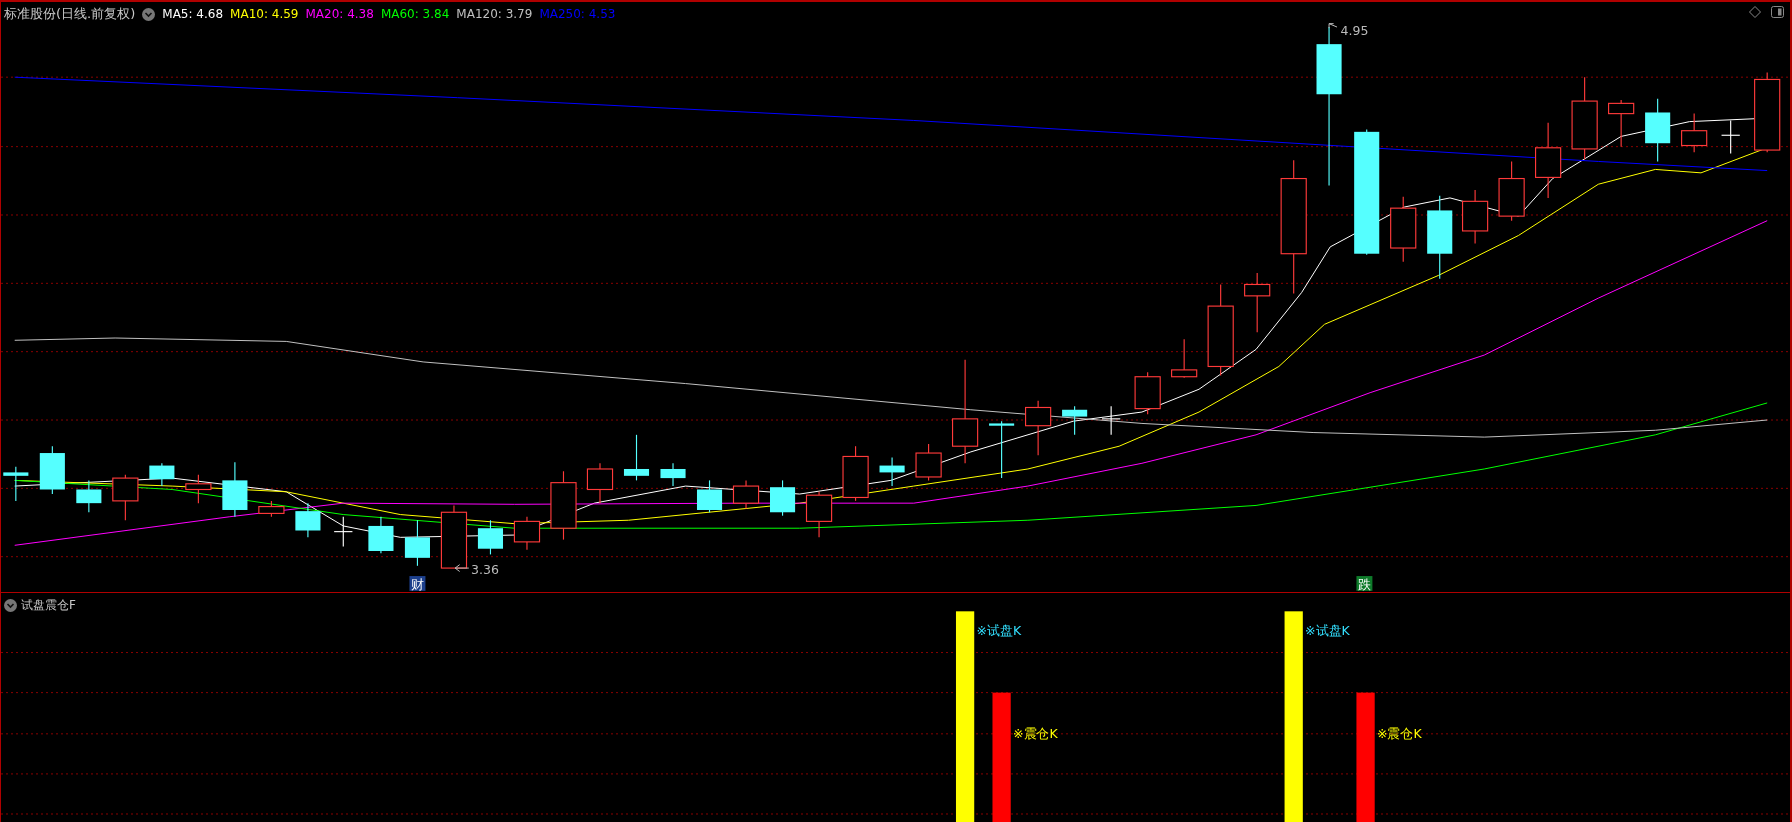 The width and height of the screenshot is (1792, 822). What do you see at coordinates (1777, 12) in the screenshot?
I see `panel-toggle-icon` at bounding box center [1777, 12].